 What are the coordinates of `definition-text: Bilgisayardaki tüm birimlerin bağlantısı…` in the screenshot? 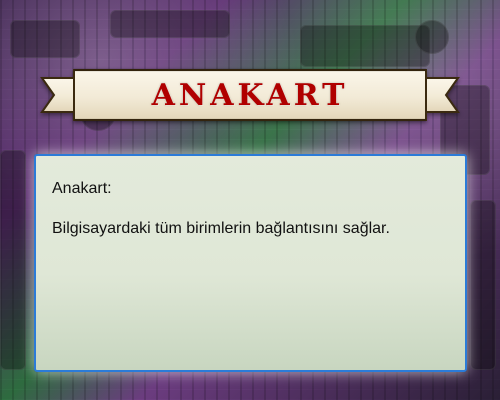 It's located at (221, 228).